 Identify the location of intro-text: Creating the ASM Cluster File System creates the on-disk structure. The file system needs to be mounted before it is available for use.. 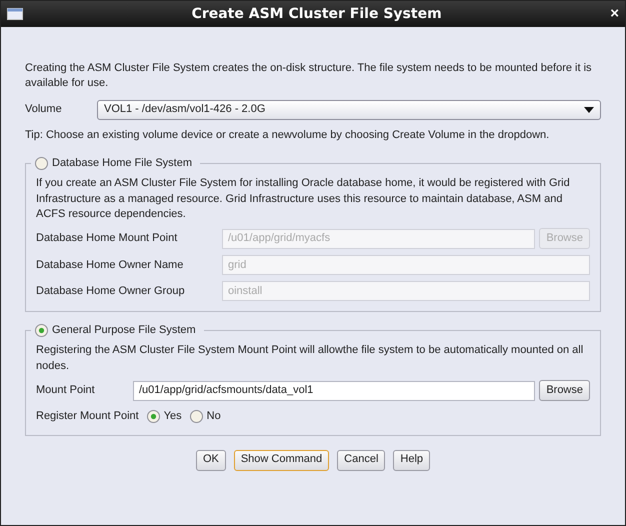
(309, 76).